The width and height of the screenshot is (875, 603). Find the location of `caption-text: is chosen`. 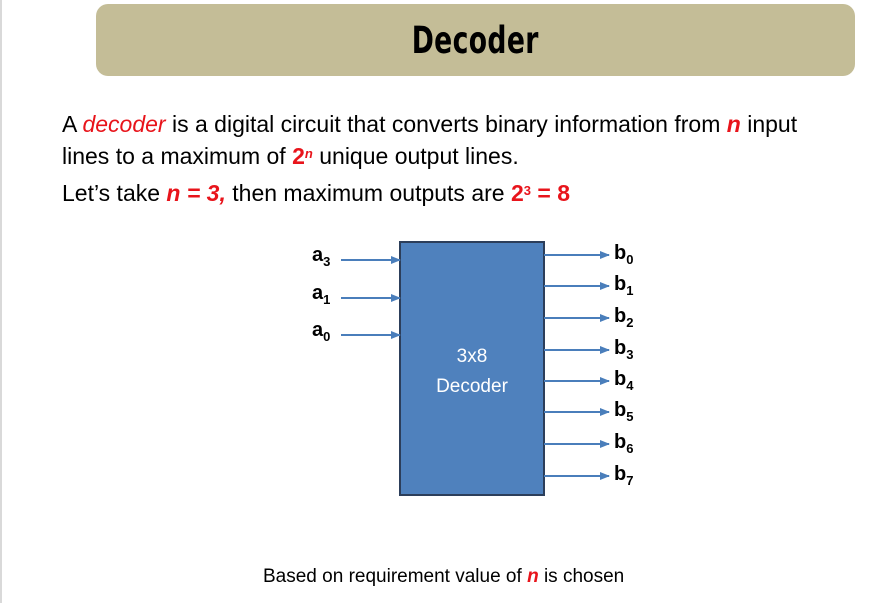

caption-text: is chosen is located at coordinates (581, 576).